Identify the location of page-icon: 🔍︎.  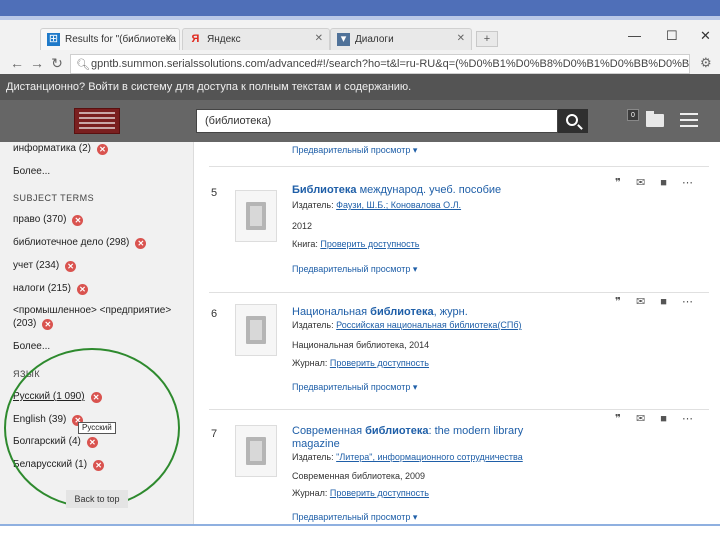
(83, 65).